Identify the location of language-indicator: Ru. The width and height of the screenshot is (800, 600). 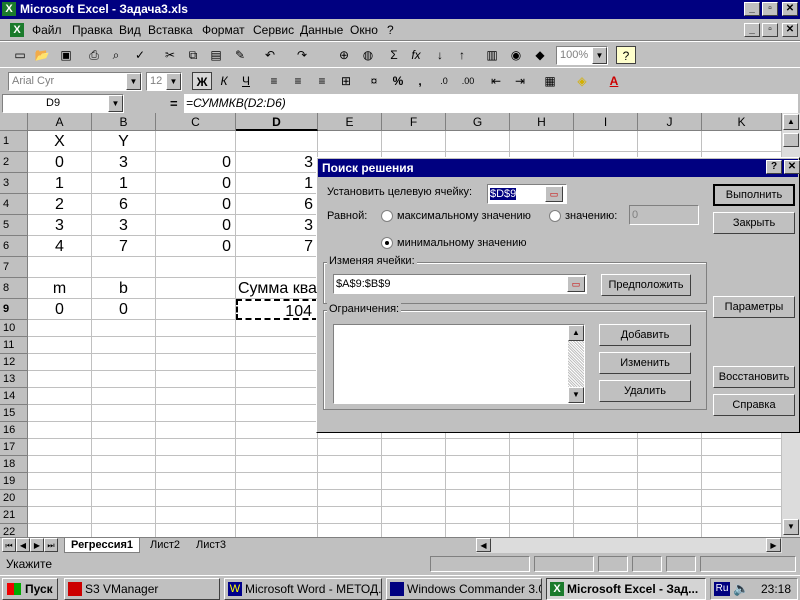
(722, 589).